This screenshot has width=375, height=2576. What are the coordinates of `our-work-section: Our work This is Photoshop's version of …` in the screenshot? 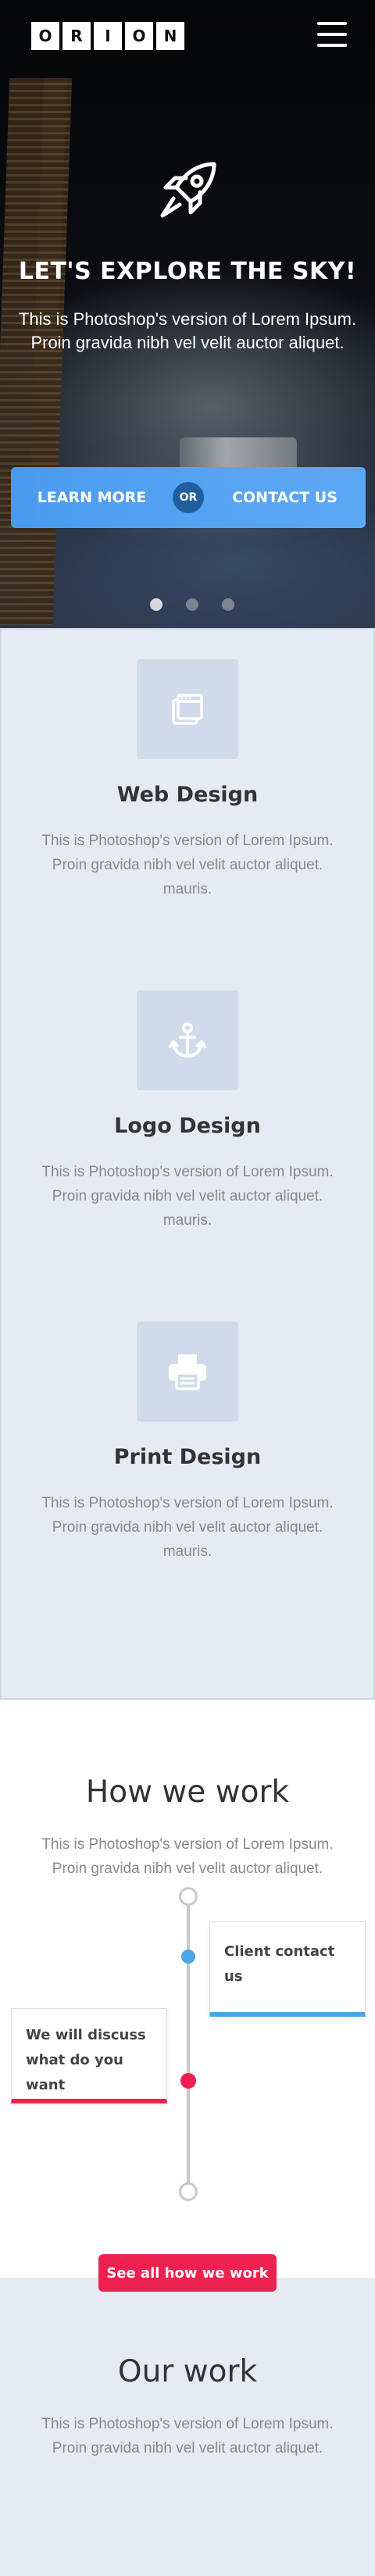 It's located at (187, 2427).